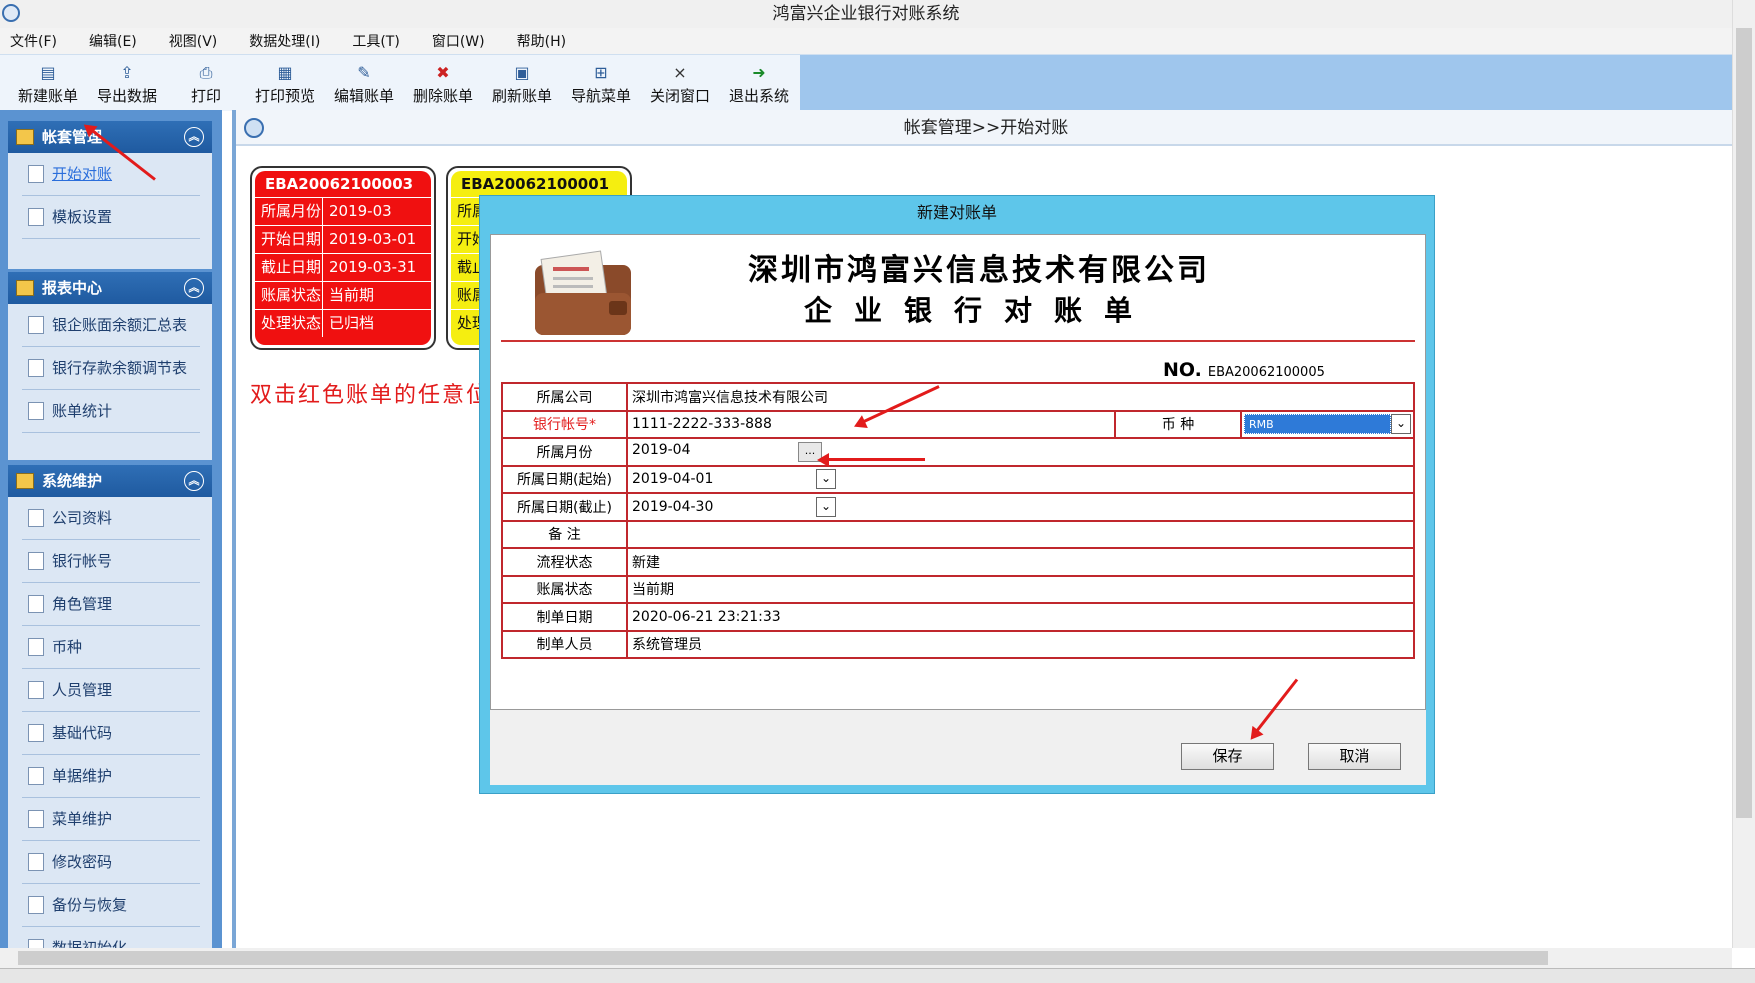 The width and height of the screenshot is (1755, 983). Describe the element at coordinates (111, 561) in the screenshot. I see `sidebar-item-bank-account: 银行帐号` at that location.